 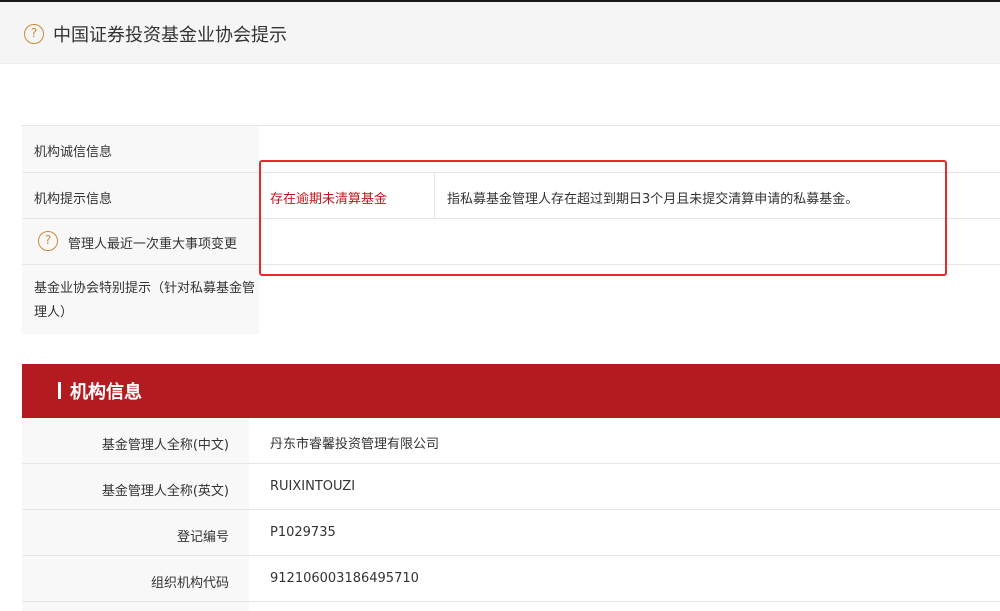 I want to click on info-label-cell: 组织机构代码, so click(x=135, y=578).